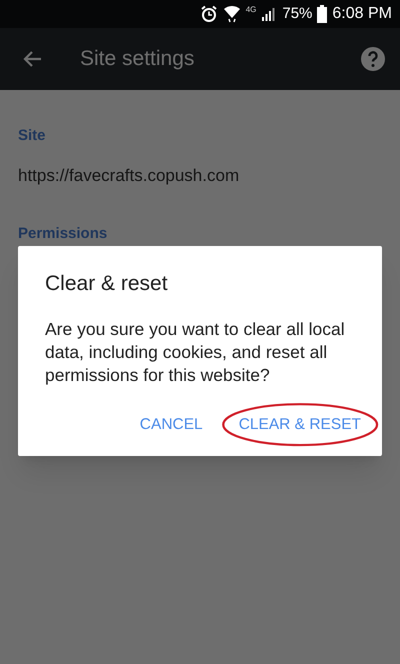  Describe the element at coordinates (362, 14) in the screenshot. I see `clock-time: 6:08 PM` at that location.